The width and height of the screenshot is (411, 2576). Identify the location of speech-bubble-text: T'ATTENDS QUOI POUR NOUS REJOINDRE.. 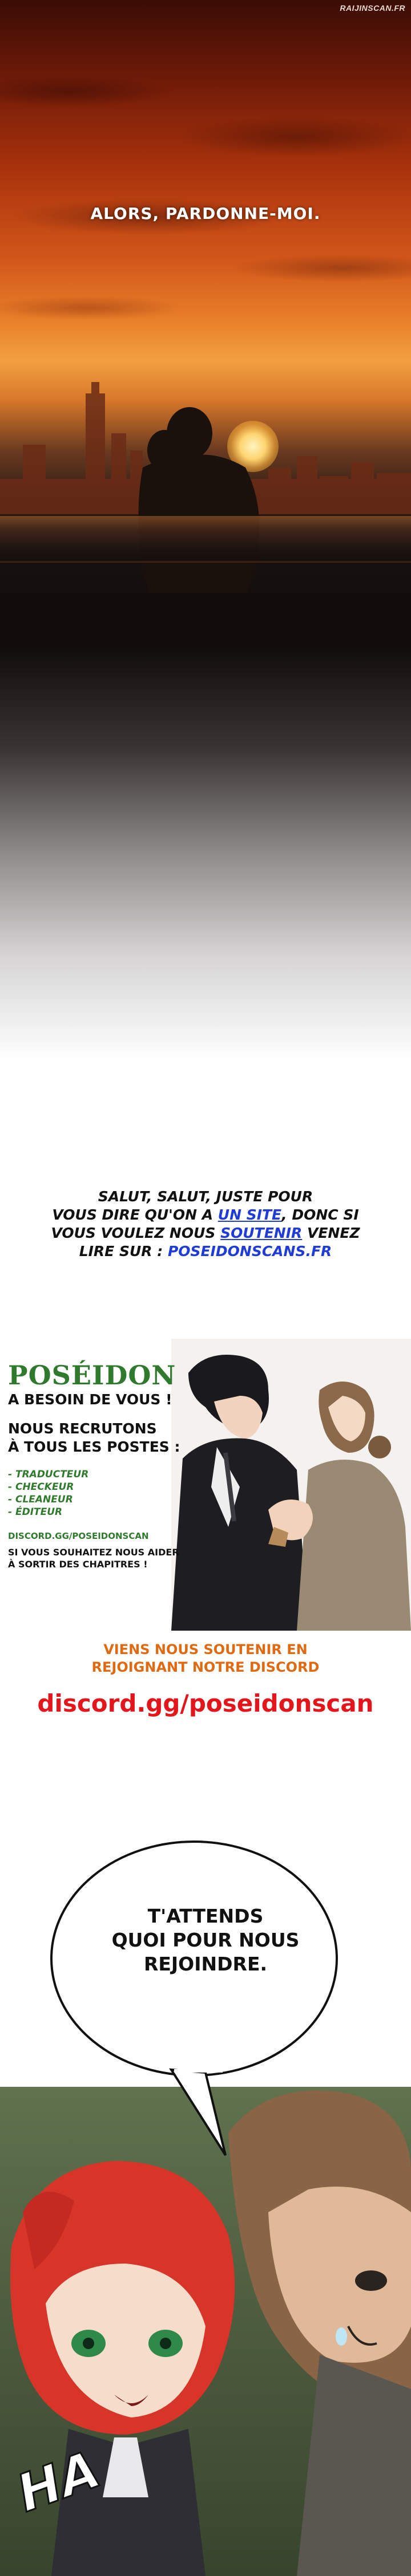
(205, 1940).